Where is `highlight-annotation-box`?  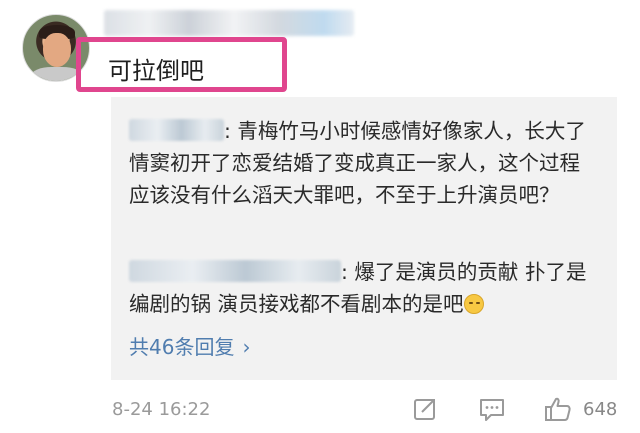
highlight-annotation-box is located at coordinates (181, 64).